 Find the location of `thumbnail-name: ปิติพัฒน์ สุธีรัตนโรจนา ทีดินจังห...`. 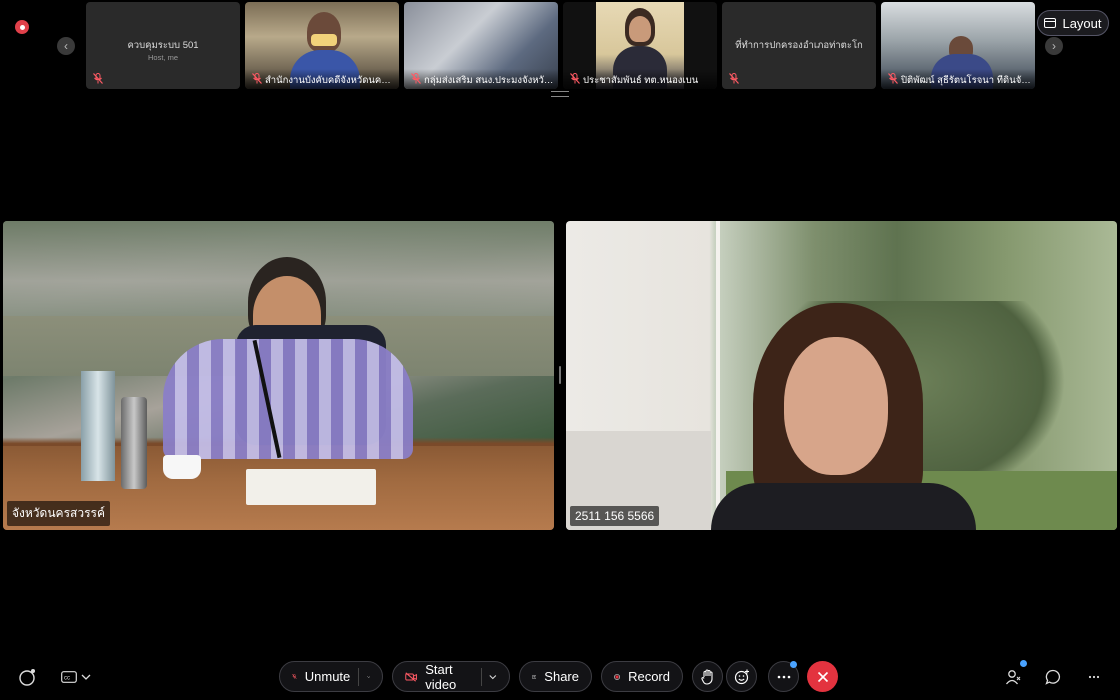

thumbnail-name: ปิติพัฒน์ สุธีรัตนโรจนา ทีดินจังห... is located at coordinates (958, 79).